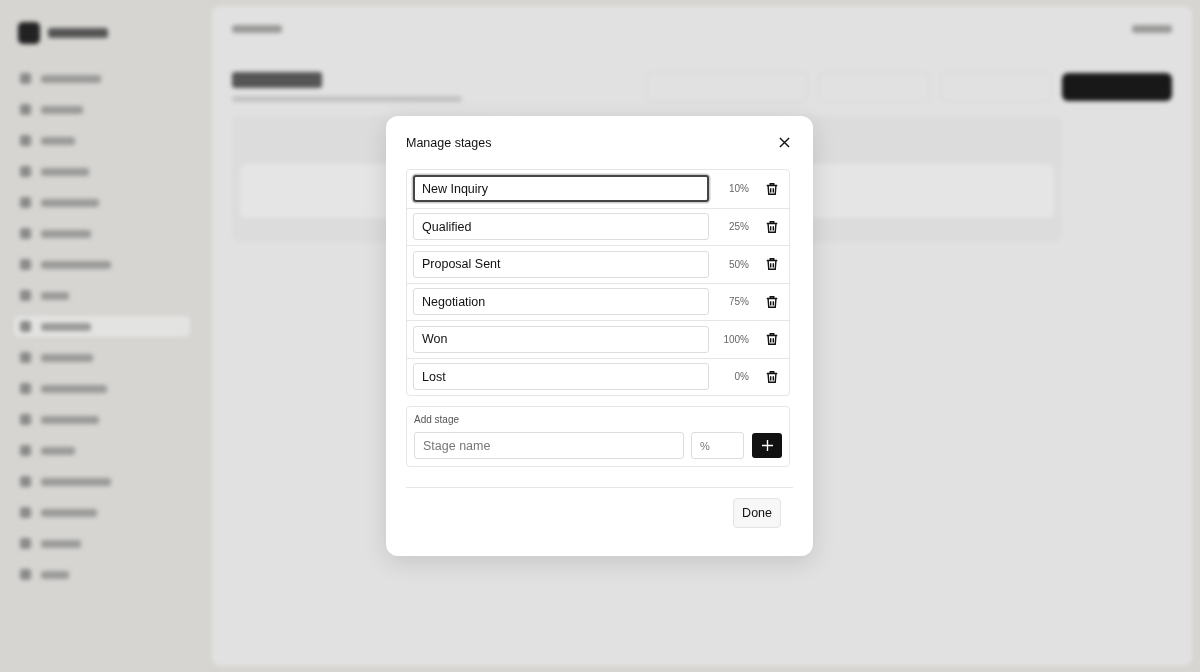  I want to click on stage-name-field: Stage name, so click(549, 445).